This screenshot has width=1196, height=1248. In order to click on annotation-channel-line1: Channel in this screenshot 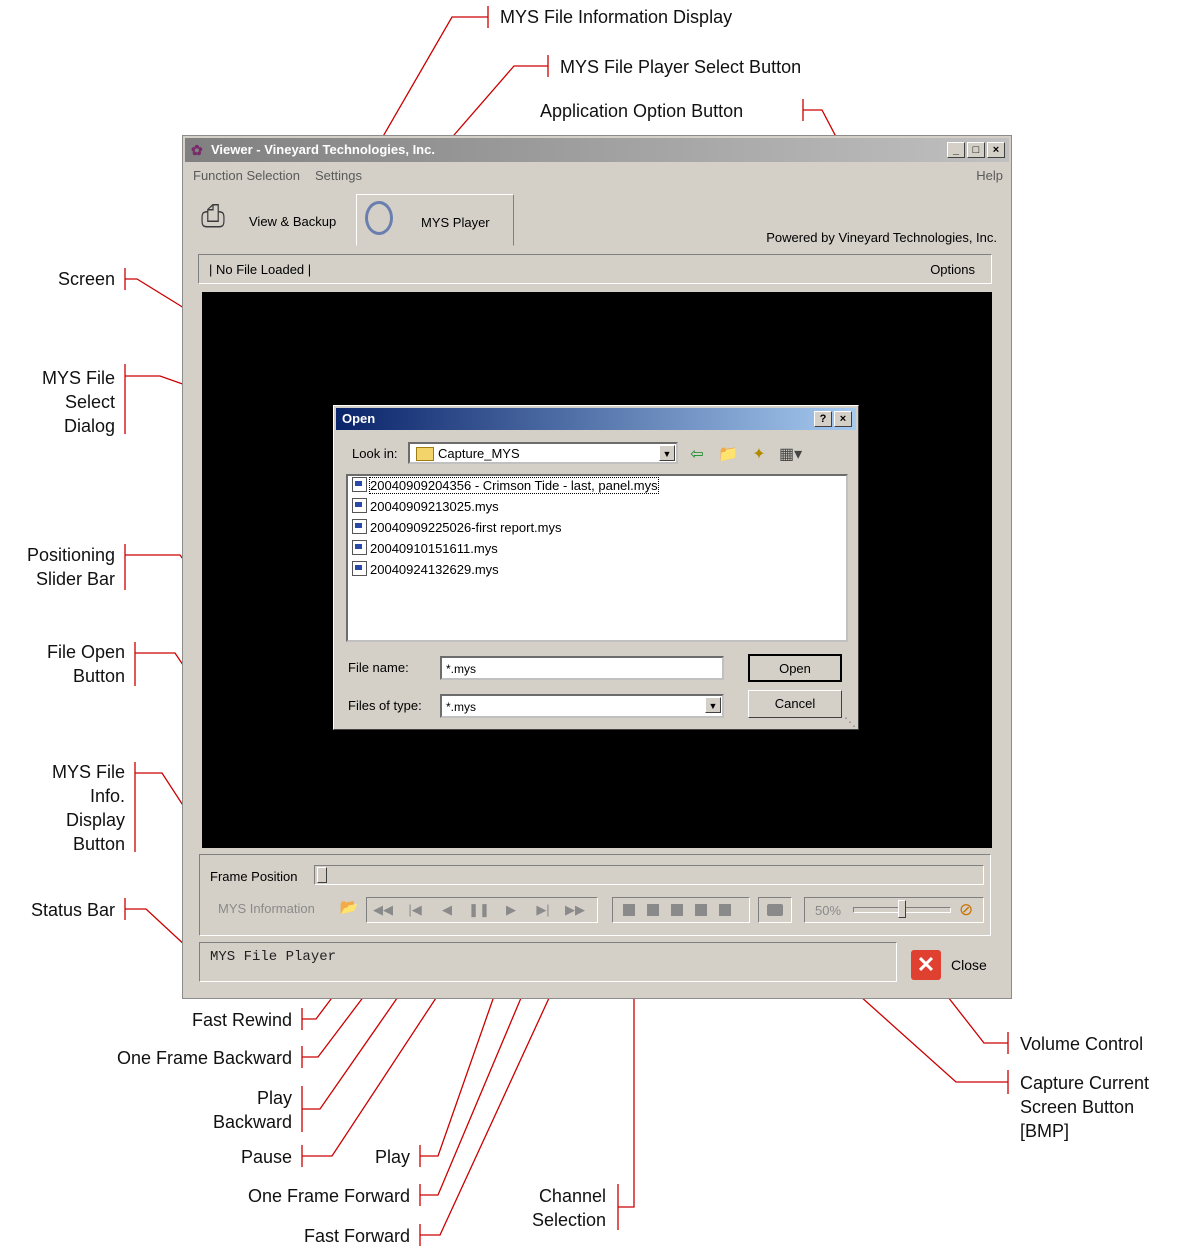, I will do `click(572, 1196)`.